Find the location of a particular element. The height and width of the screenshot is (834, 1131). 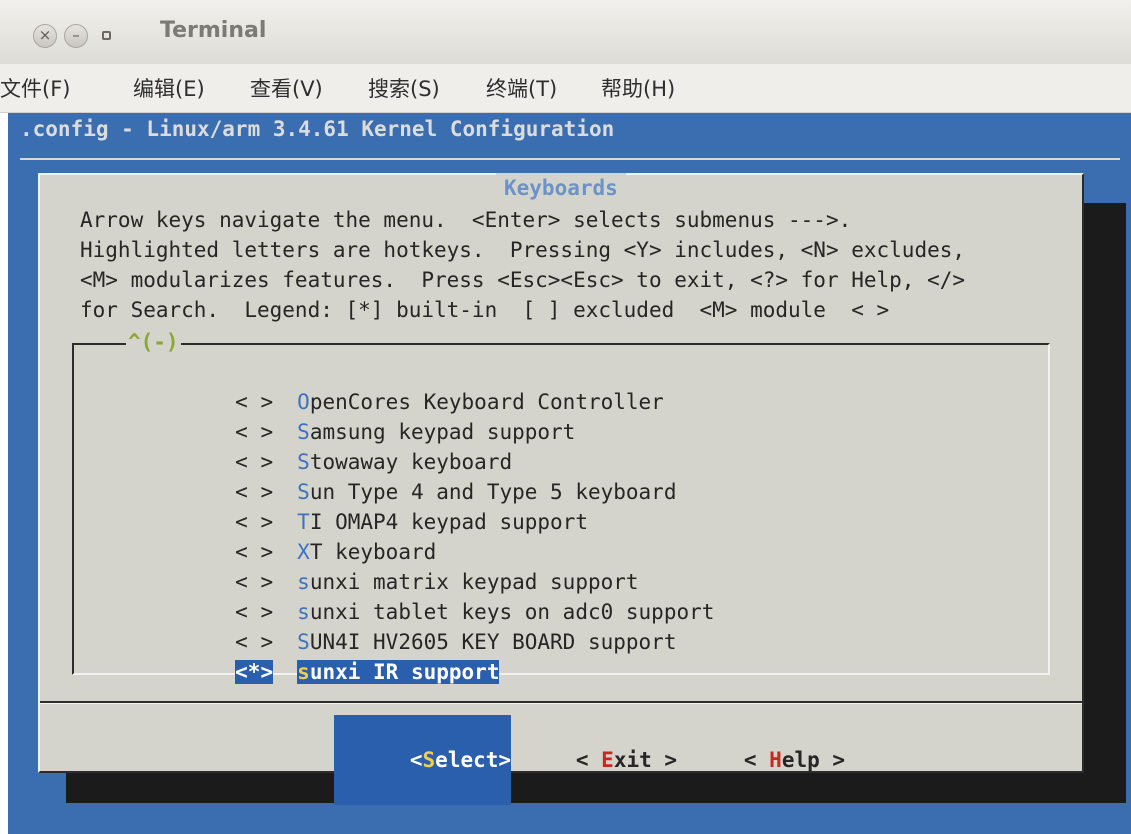

menu-item: < > sunxi tablet keys on adc0 support is located at coordinates (424, 595).